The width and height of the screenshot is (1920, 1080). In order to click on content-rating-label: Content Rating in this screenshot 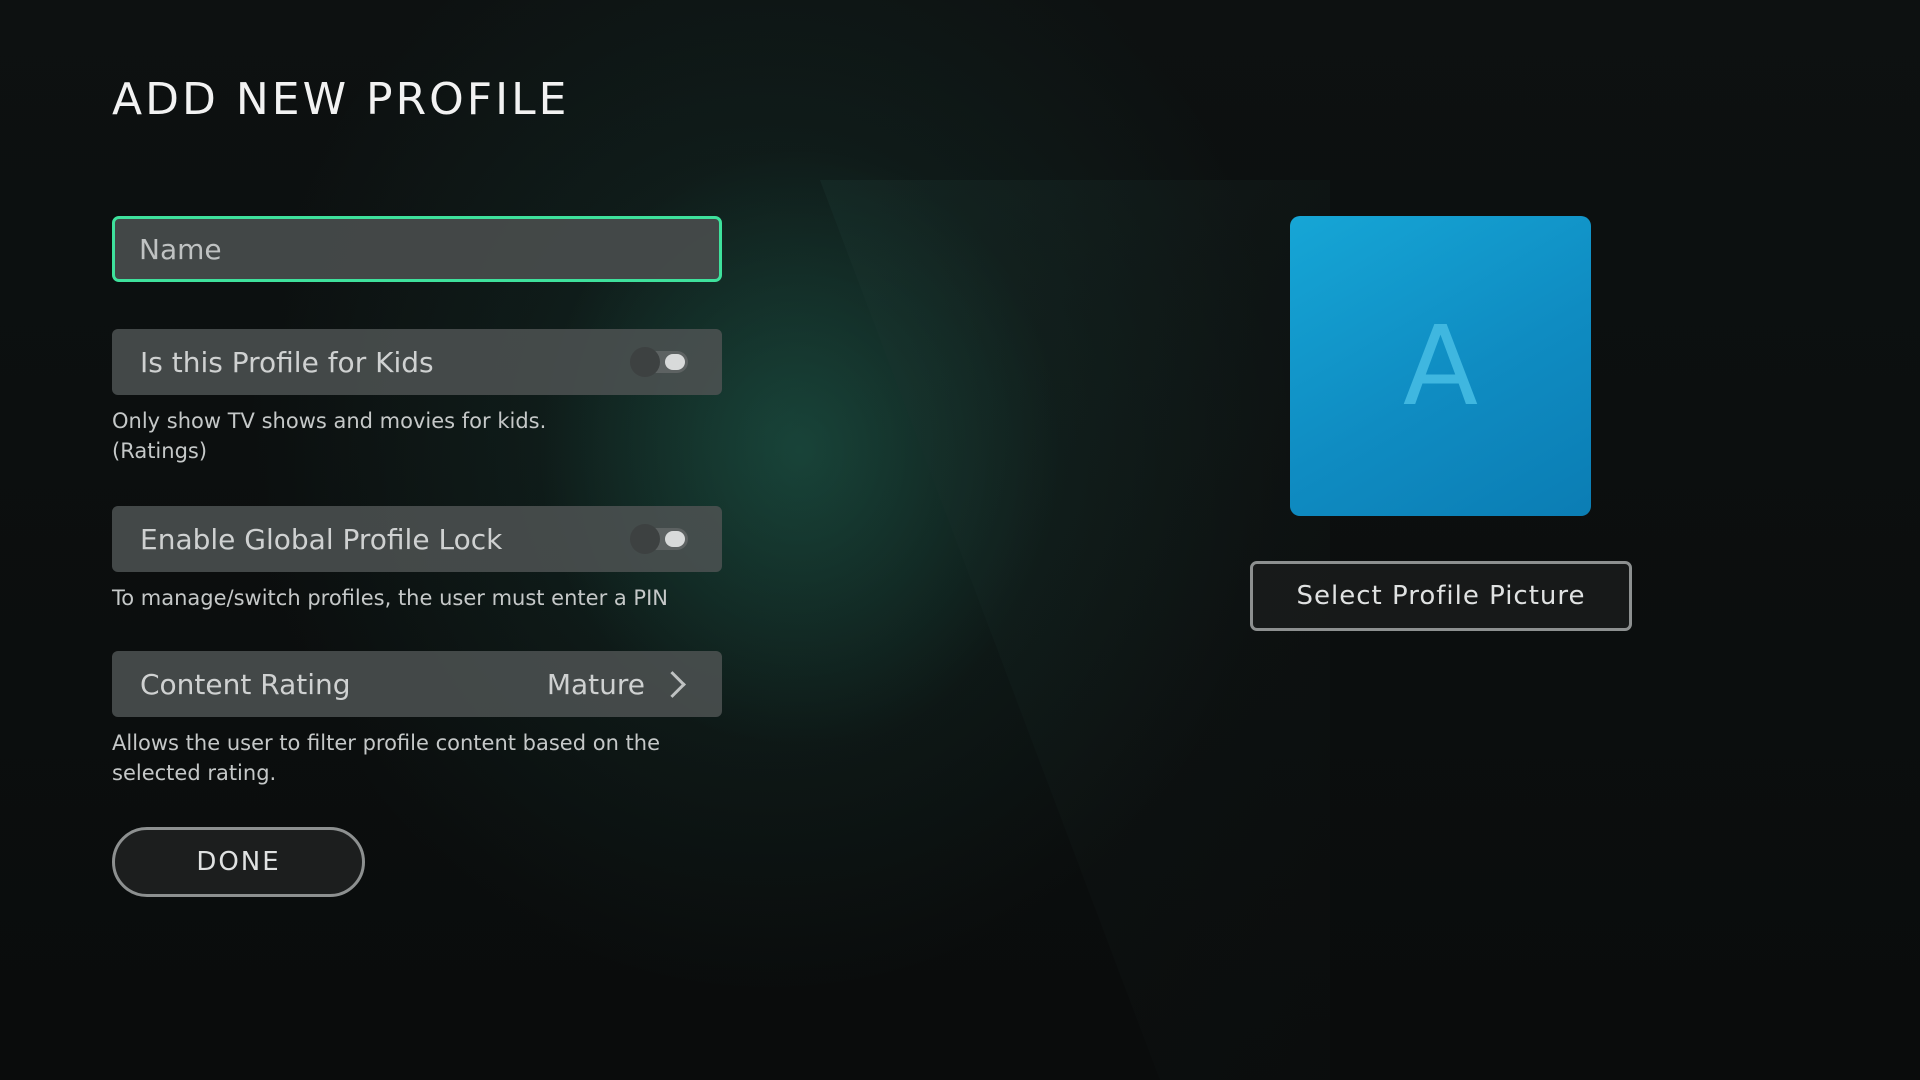, I will do `click(245, 684)`.